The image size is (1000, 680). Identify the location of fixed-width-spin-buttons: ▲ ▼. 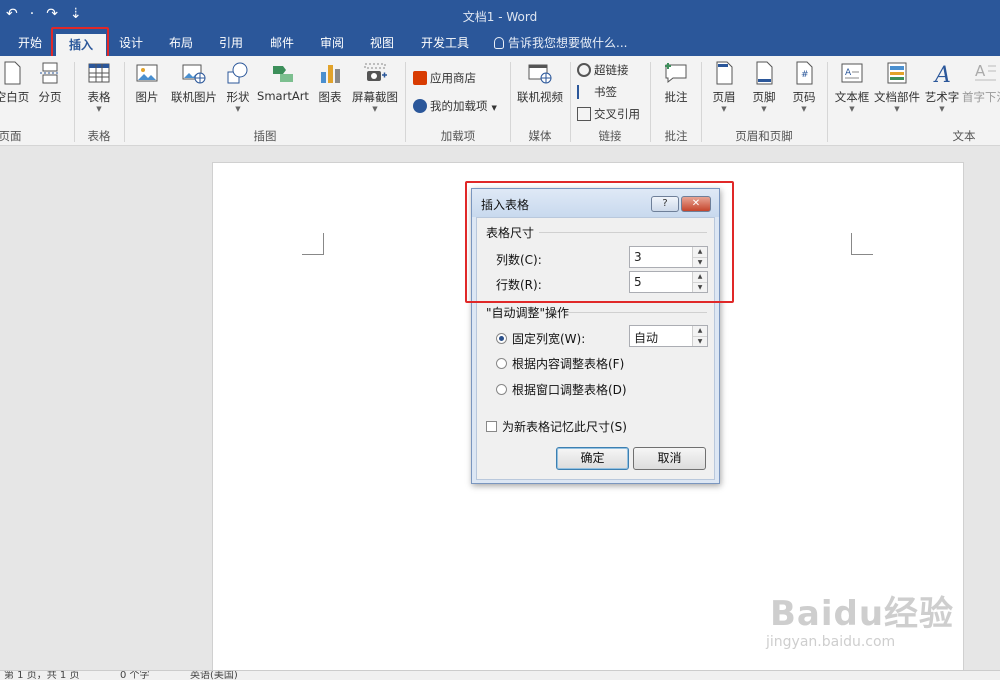
(699, 336).